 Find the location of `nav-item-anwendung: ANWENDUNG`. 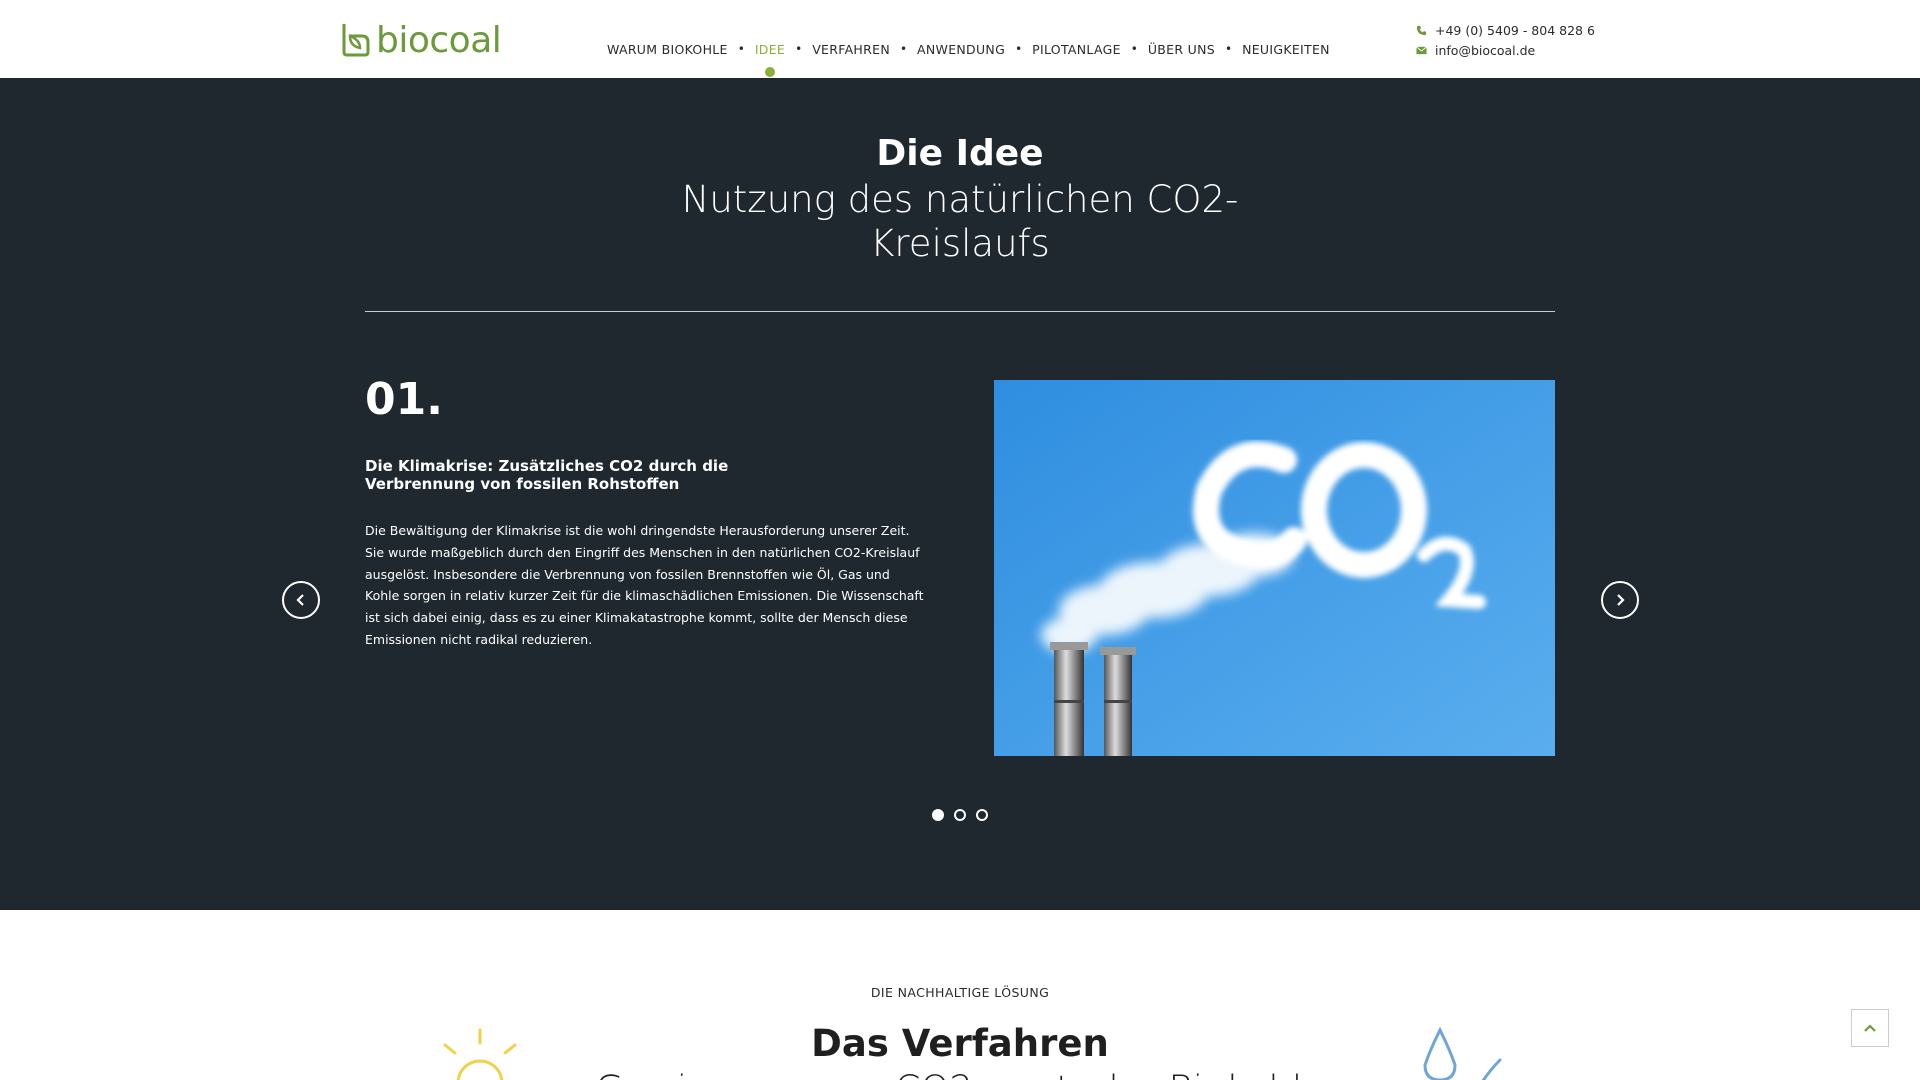

nav-item-anwendung: ANWENDUNG is located at coordinates (961, 49).